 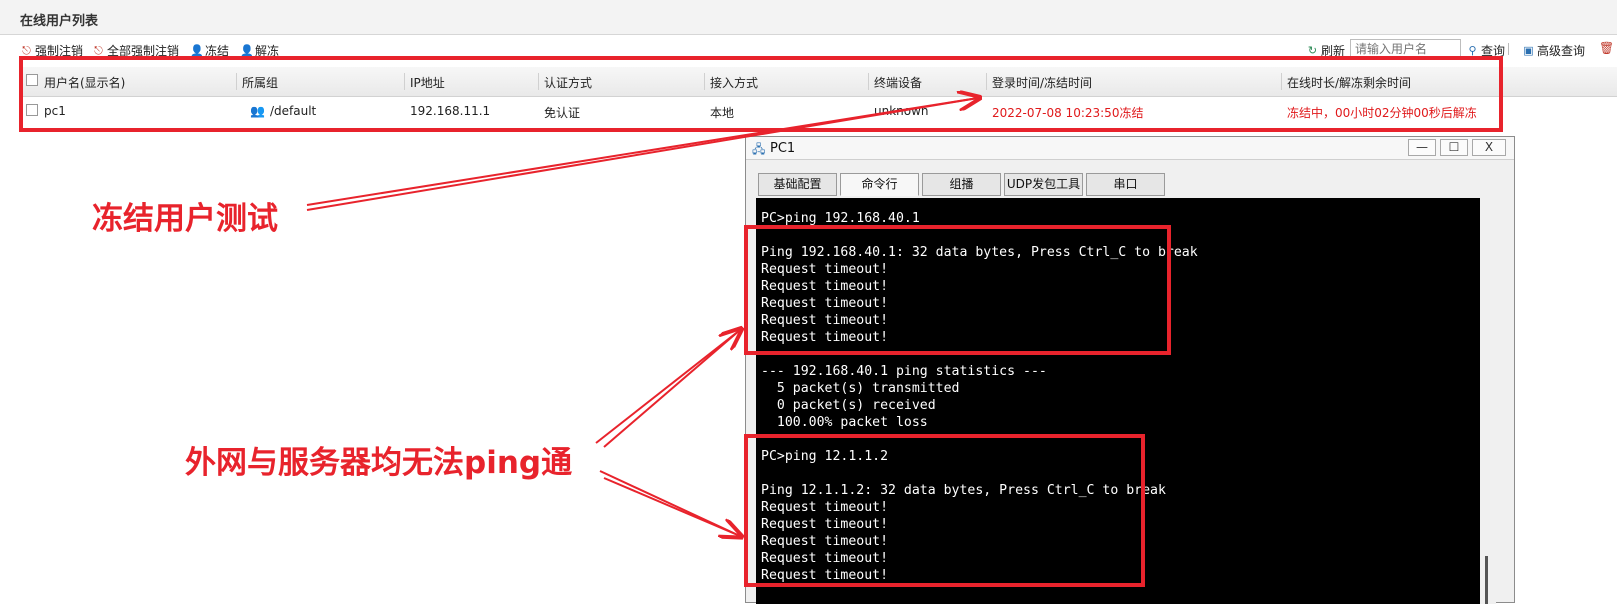 What do you see at coordinates (669, 503) in the screenshot?
I see `arrow-to-ping2` at bounding box center [669, 503].